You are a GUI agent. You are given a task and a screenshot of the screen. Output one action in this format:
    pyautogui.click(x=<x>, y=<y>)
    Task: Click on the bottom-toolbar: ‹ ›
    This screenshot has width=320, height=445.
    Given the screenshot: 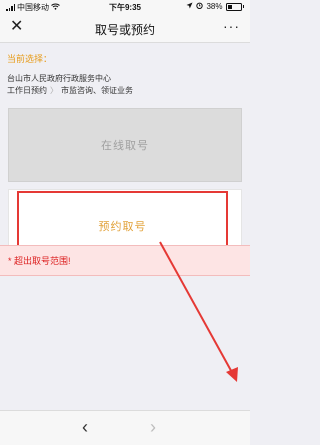 What is the action you would take?
    pyautogui.click(x=125, y=427)
    